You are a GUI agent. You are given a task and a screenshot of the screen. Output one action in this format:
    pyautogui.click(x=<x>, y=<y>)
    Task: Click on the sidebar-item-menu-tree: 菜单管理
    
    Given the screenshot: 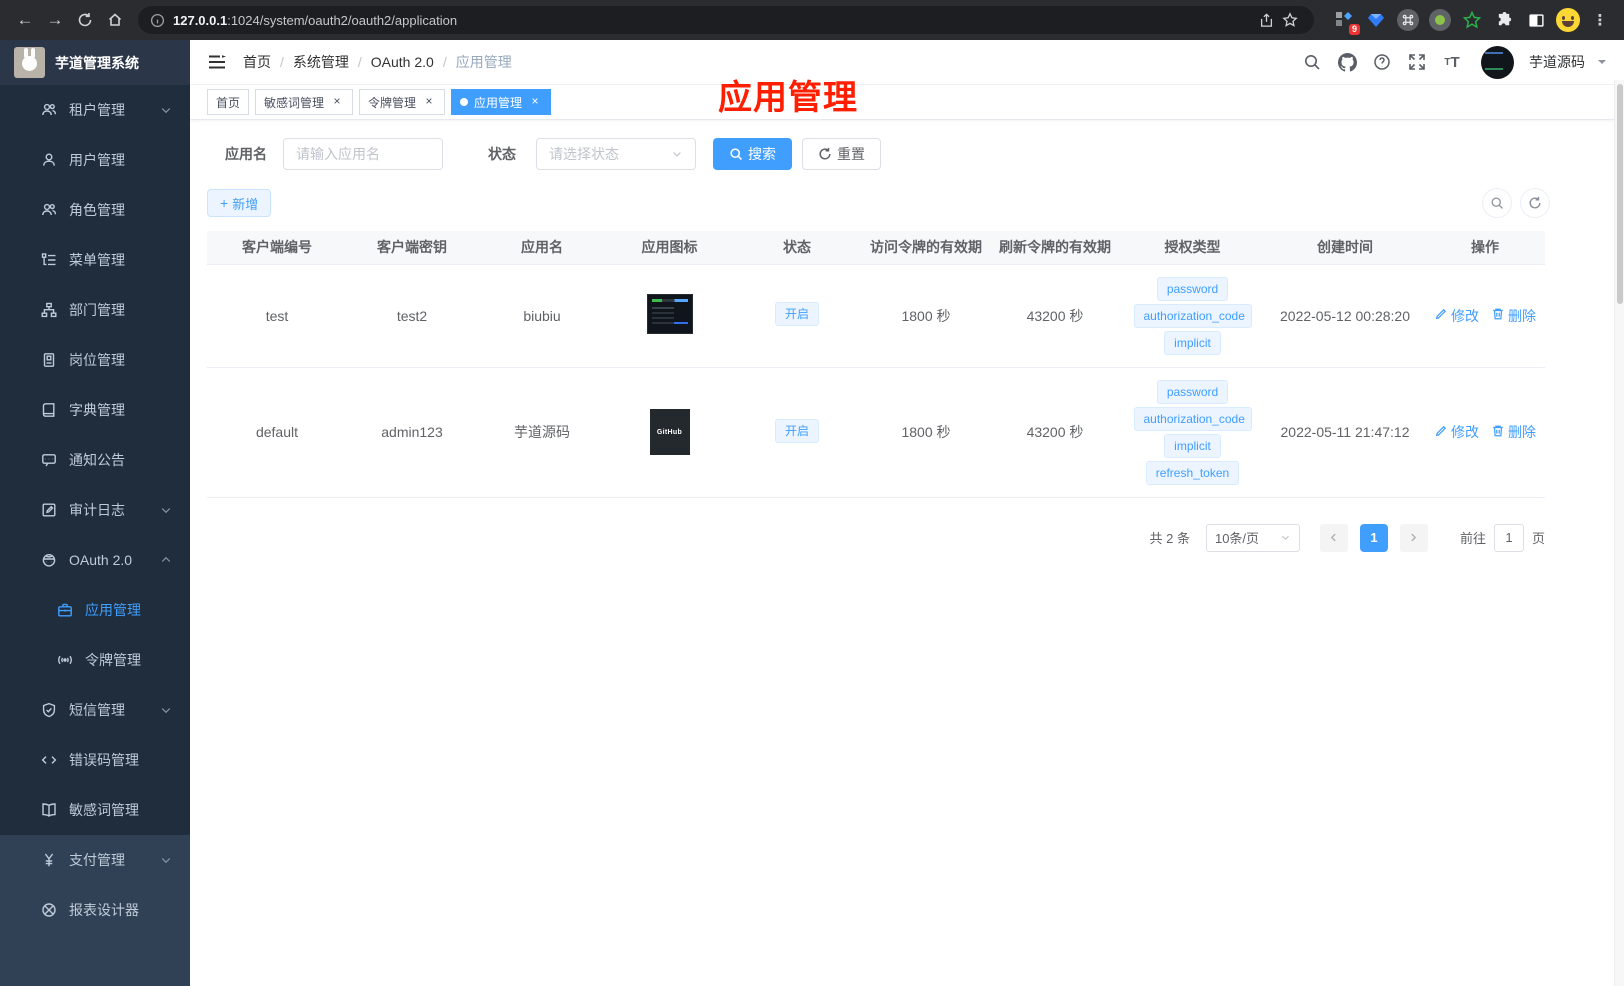 What is the action you would take?
    pyautogui.click(x=95, y=260)
    